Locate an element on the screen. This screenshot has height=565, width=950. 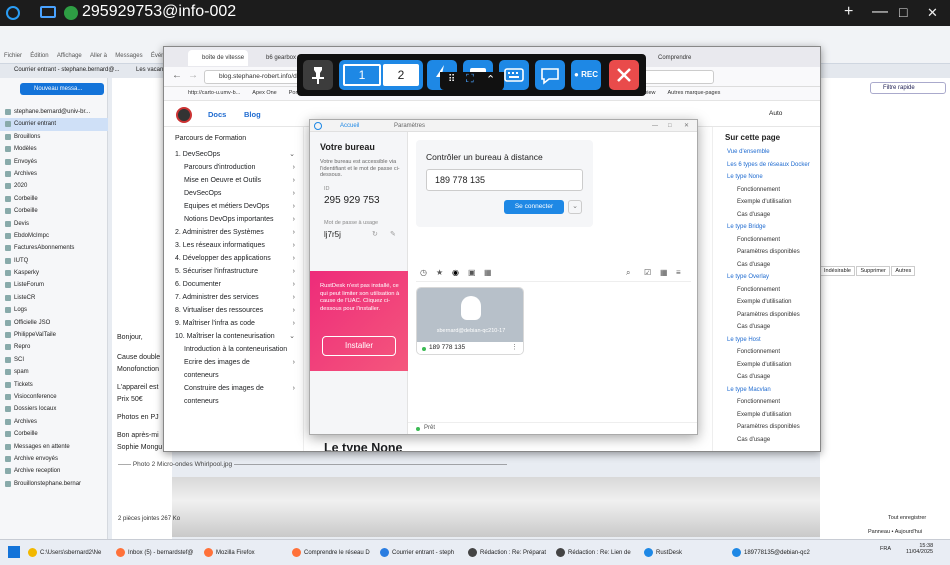
folder-item: Brouillons is located at coordinates (54, 137).